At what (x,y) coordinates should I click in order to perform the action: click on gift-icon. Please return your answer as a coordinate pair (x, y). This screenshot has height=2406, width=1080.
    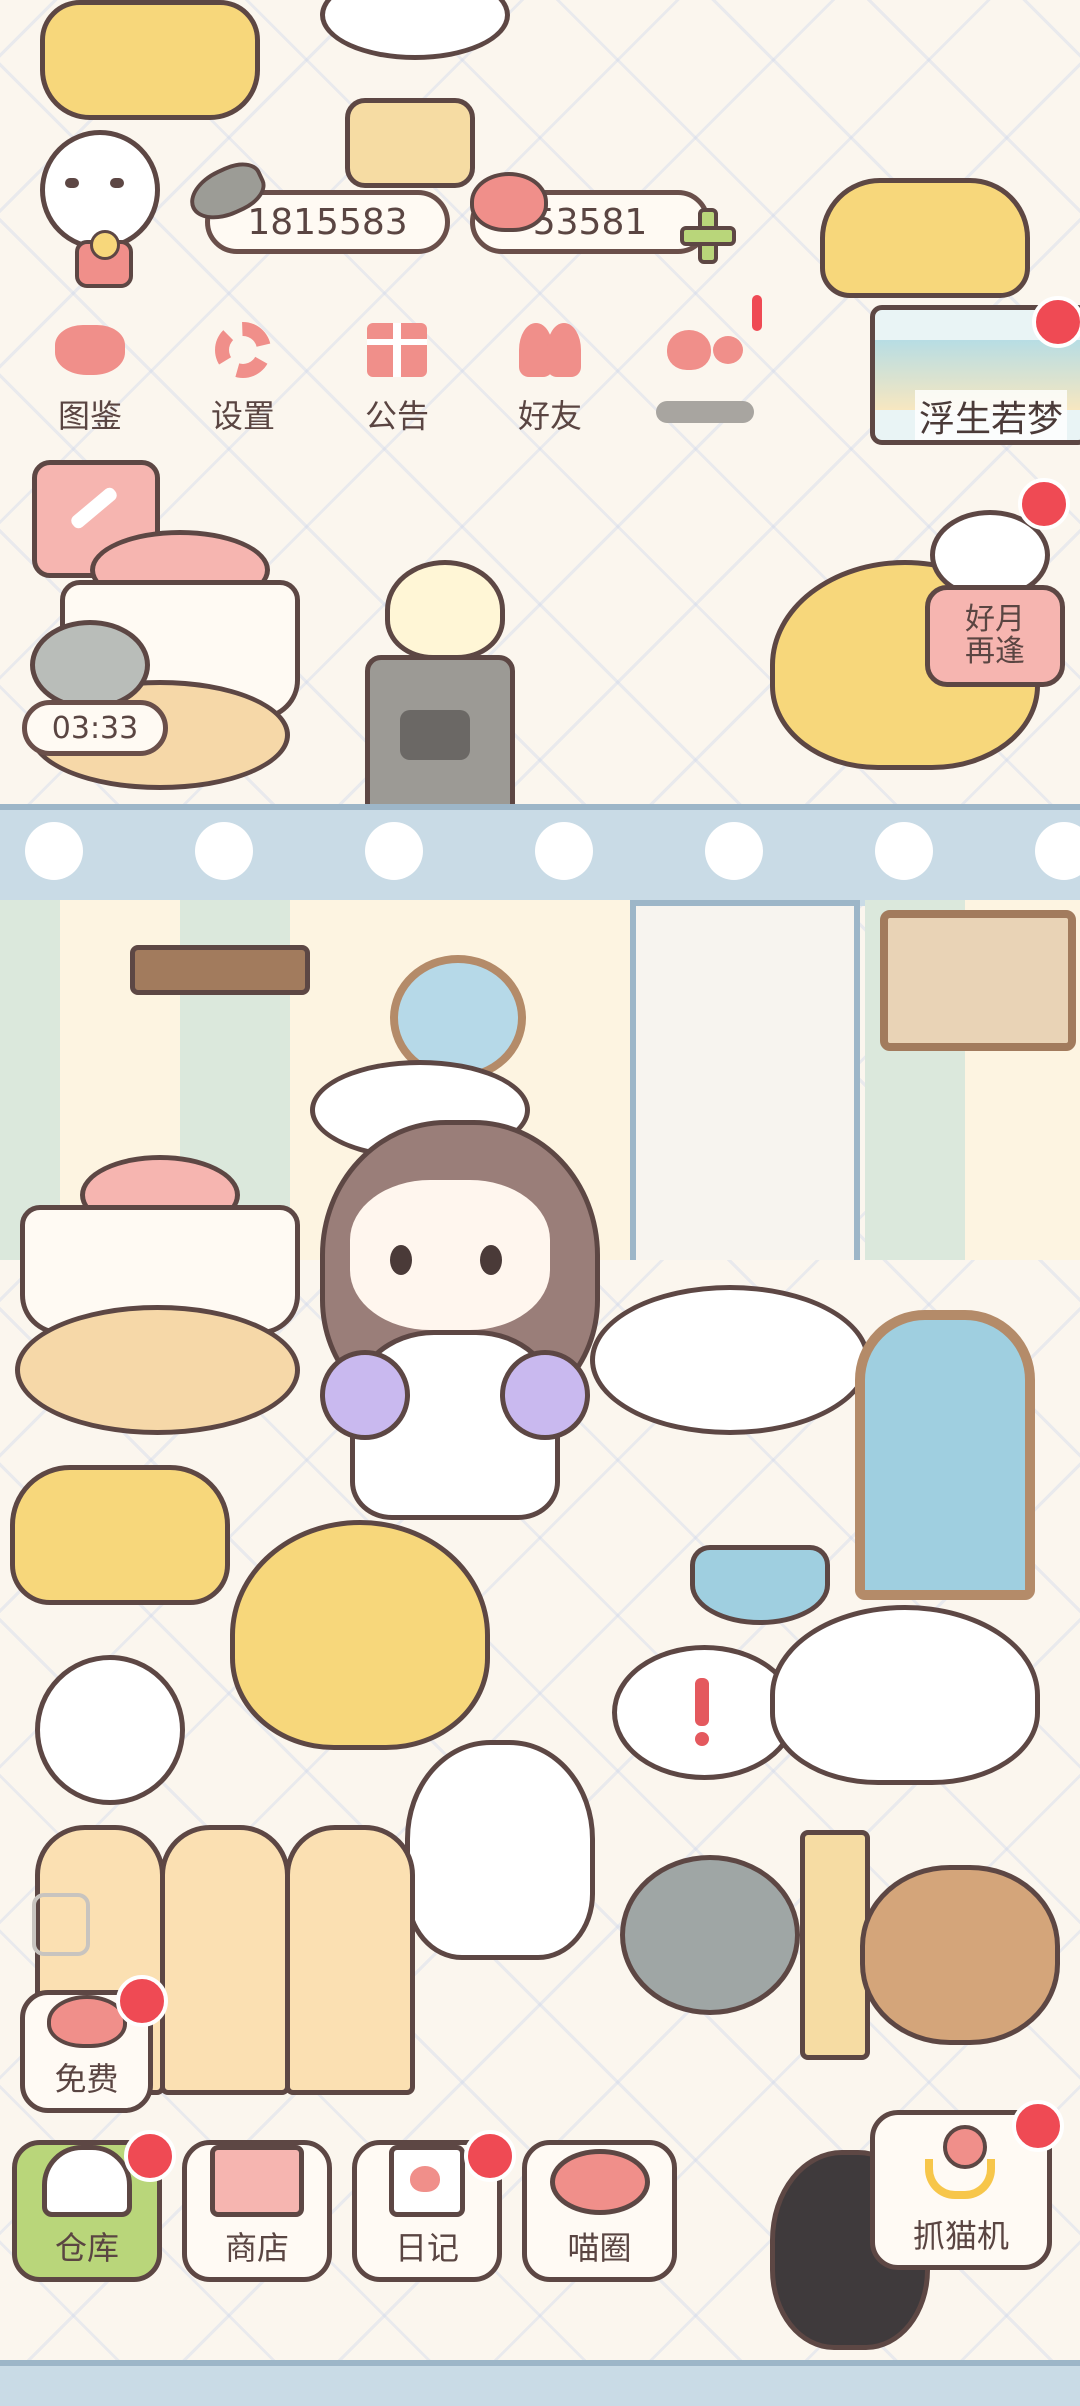
    Looking at the image, I should click on (397, 350).